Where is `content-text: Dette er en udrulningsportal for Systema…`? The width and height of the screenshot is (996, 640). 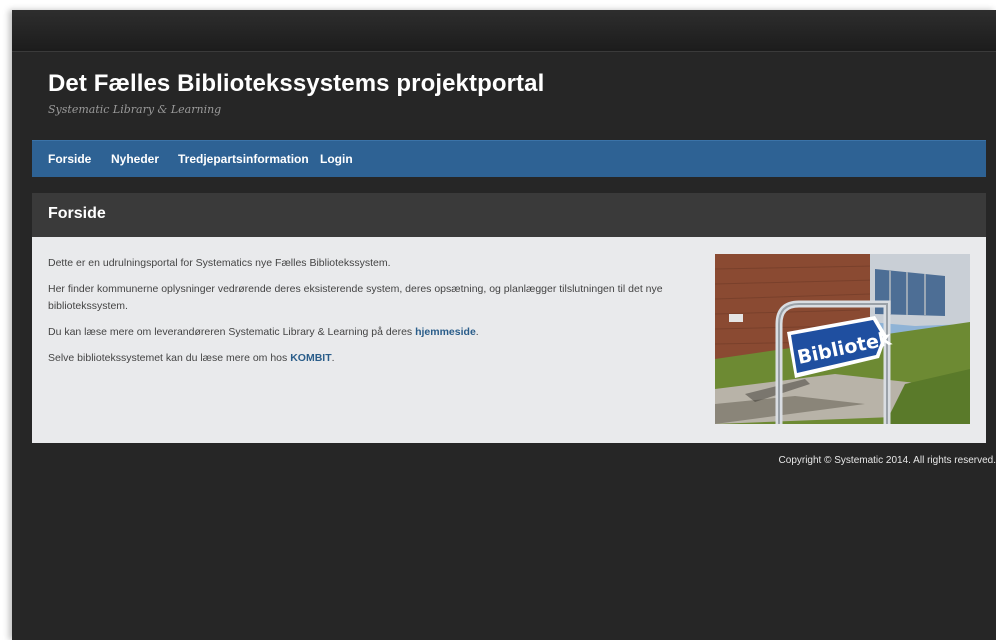
content-text: Dette er en udrulningsportal for Systema… is located at coordinates (368, 315).